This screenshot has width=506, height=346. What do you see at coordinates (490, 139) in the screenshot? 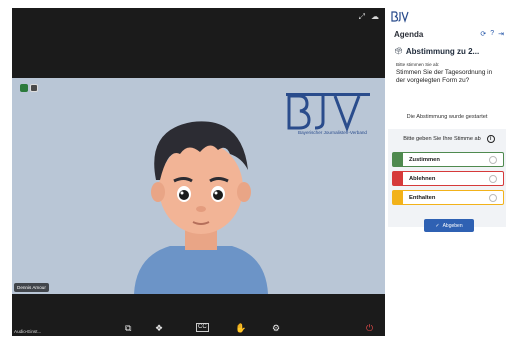
I see `info-icon: i` at bounding box center [490, 139].